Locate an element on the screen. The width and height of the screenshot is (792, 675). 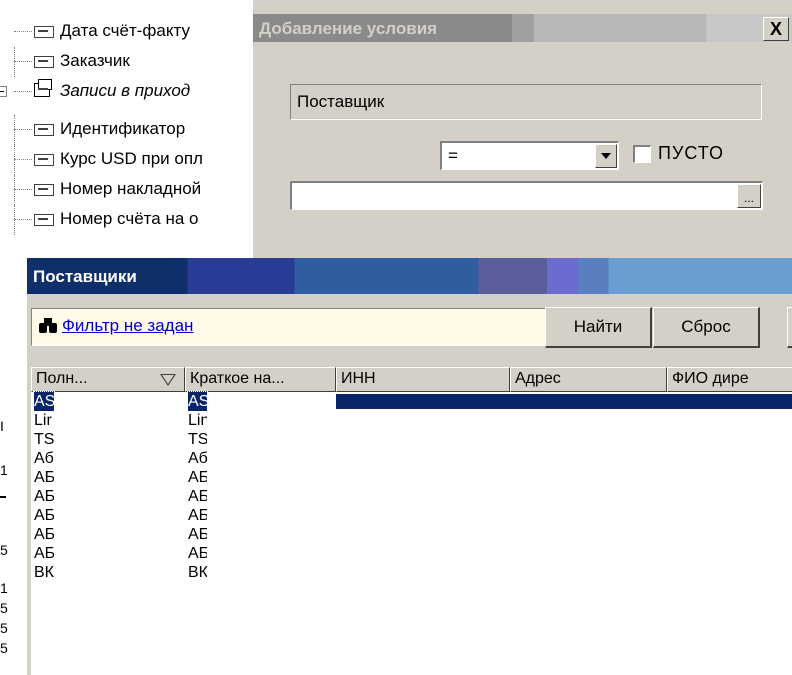
empty-checkbox-label: ПУСТО is located at coordinates (691, 153).